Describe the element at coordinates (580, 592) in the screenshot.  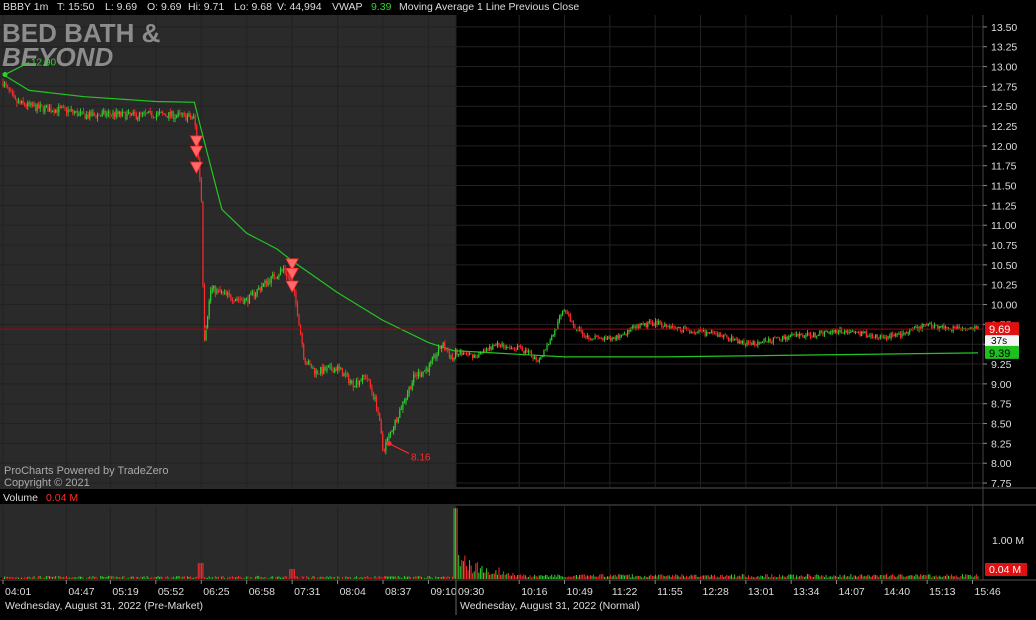
I see `x-tick-label: 10:49` at that location.